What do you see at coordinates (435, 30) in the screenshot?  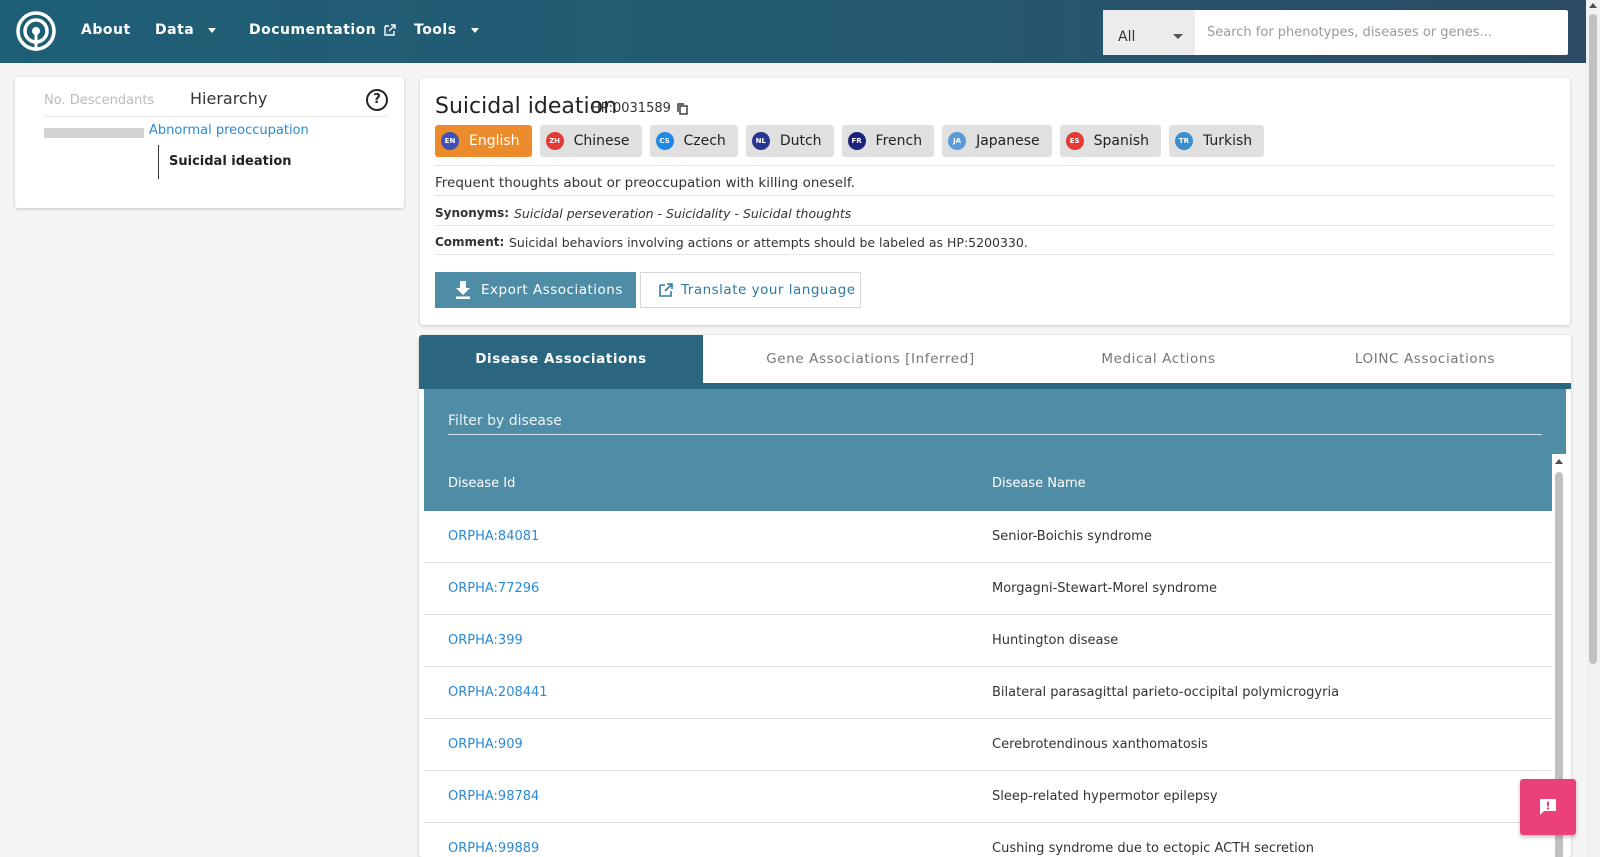 I see `nav-tools-label: Tools` at bounding box center [435, 30].